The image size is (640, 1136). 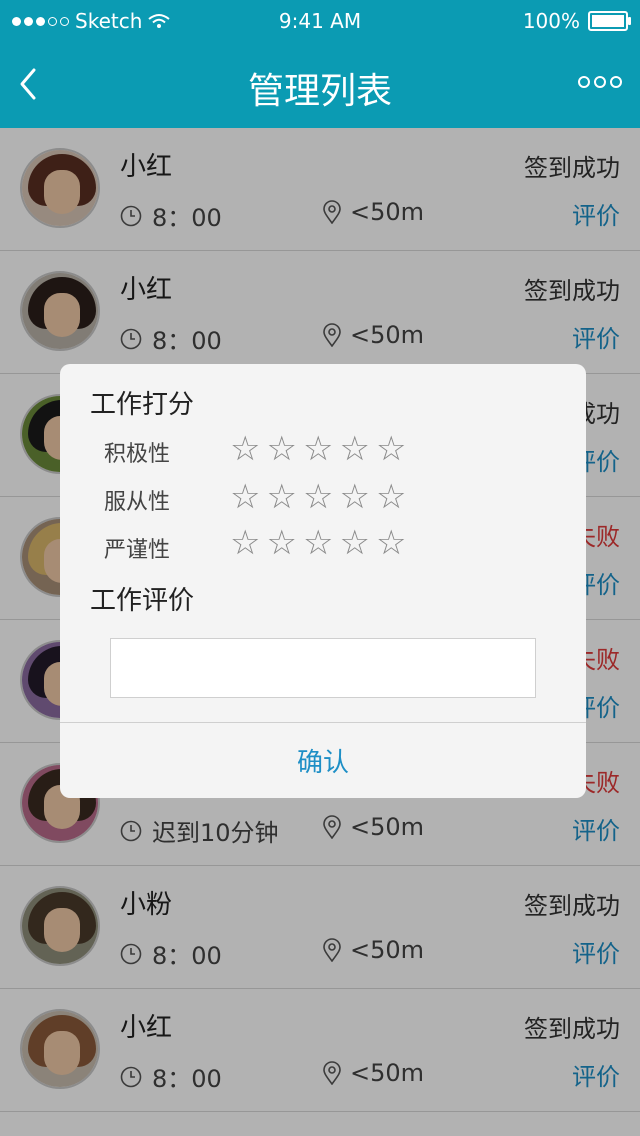 I want to click on criterion-label-positivity: 积极性, so click(x=137, y=454).